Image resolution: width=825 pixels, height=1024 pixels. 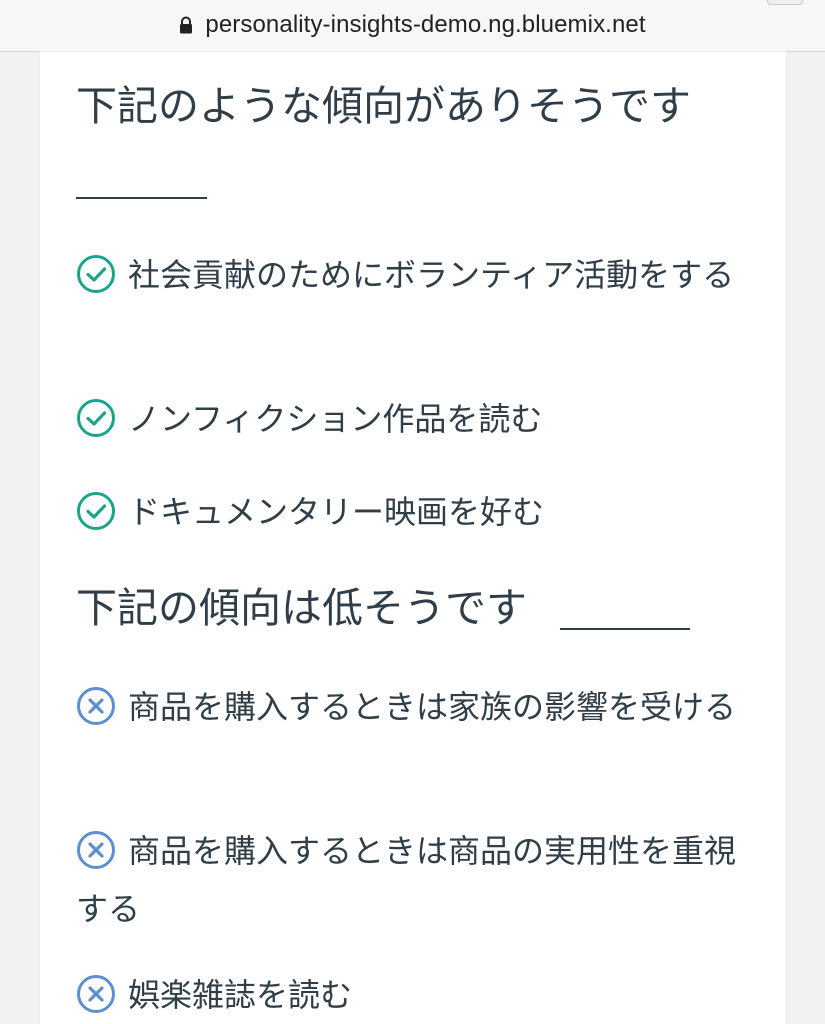 I want to click on unlikely-item-label: 娯楽雑誌を読む, so click(x=240, y=995).